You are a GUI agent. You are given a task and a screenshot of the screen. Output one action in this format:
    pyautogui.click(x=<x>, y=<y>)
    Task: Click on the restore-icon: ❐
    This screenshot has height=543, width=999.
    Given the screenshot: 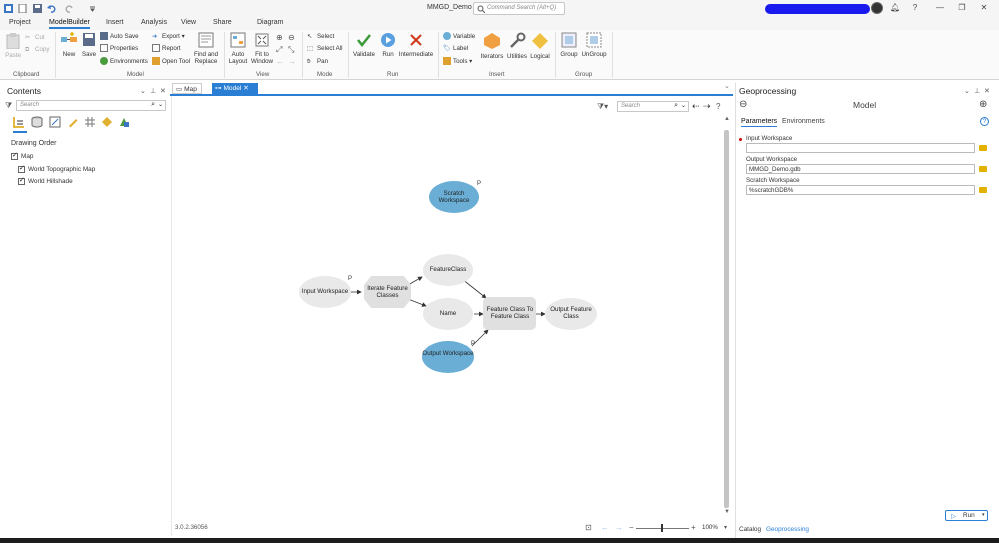 What is the action you would take?
    pyautogui.click(x=962, y=8)
    